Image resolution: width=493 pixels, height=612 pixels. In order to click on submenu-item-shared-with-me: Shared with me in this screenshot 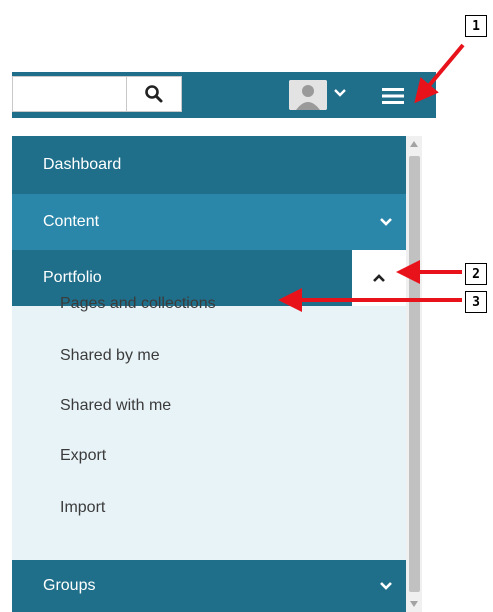, I will do `click(209, 406)`.